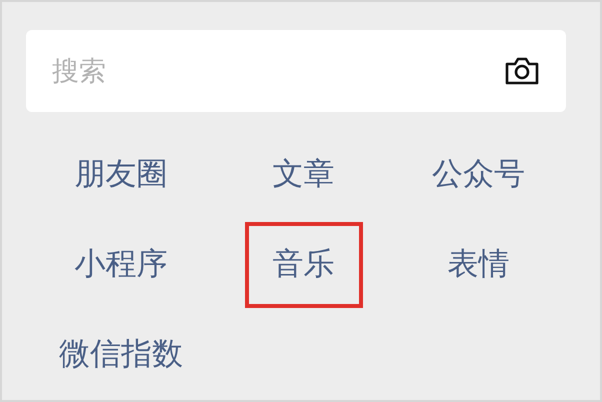 The image size is (602, 402). What do you see at coordinates (121, 355) in the screenshot?
I see `category-link: 微信指数` at bounding box center [121, 355].